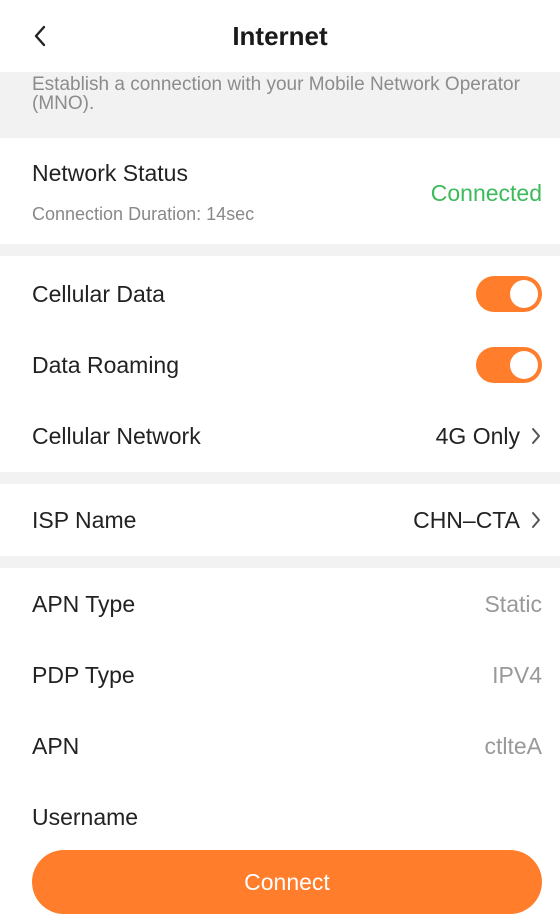 The image size is (560, 921). What do you see at coordinates (287, 882) in the screenshot?
I see `connect-button: Connect` at bounding box center [287, 882].